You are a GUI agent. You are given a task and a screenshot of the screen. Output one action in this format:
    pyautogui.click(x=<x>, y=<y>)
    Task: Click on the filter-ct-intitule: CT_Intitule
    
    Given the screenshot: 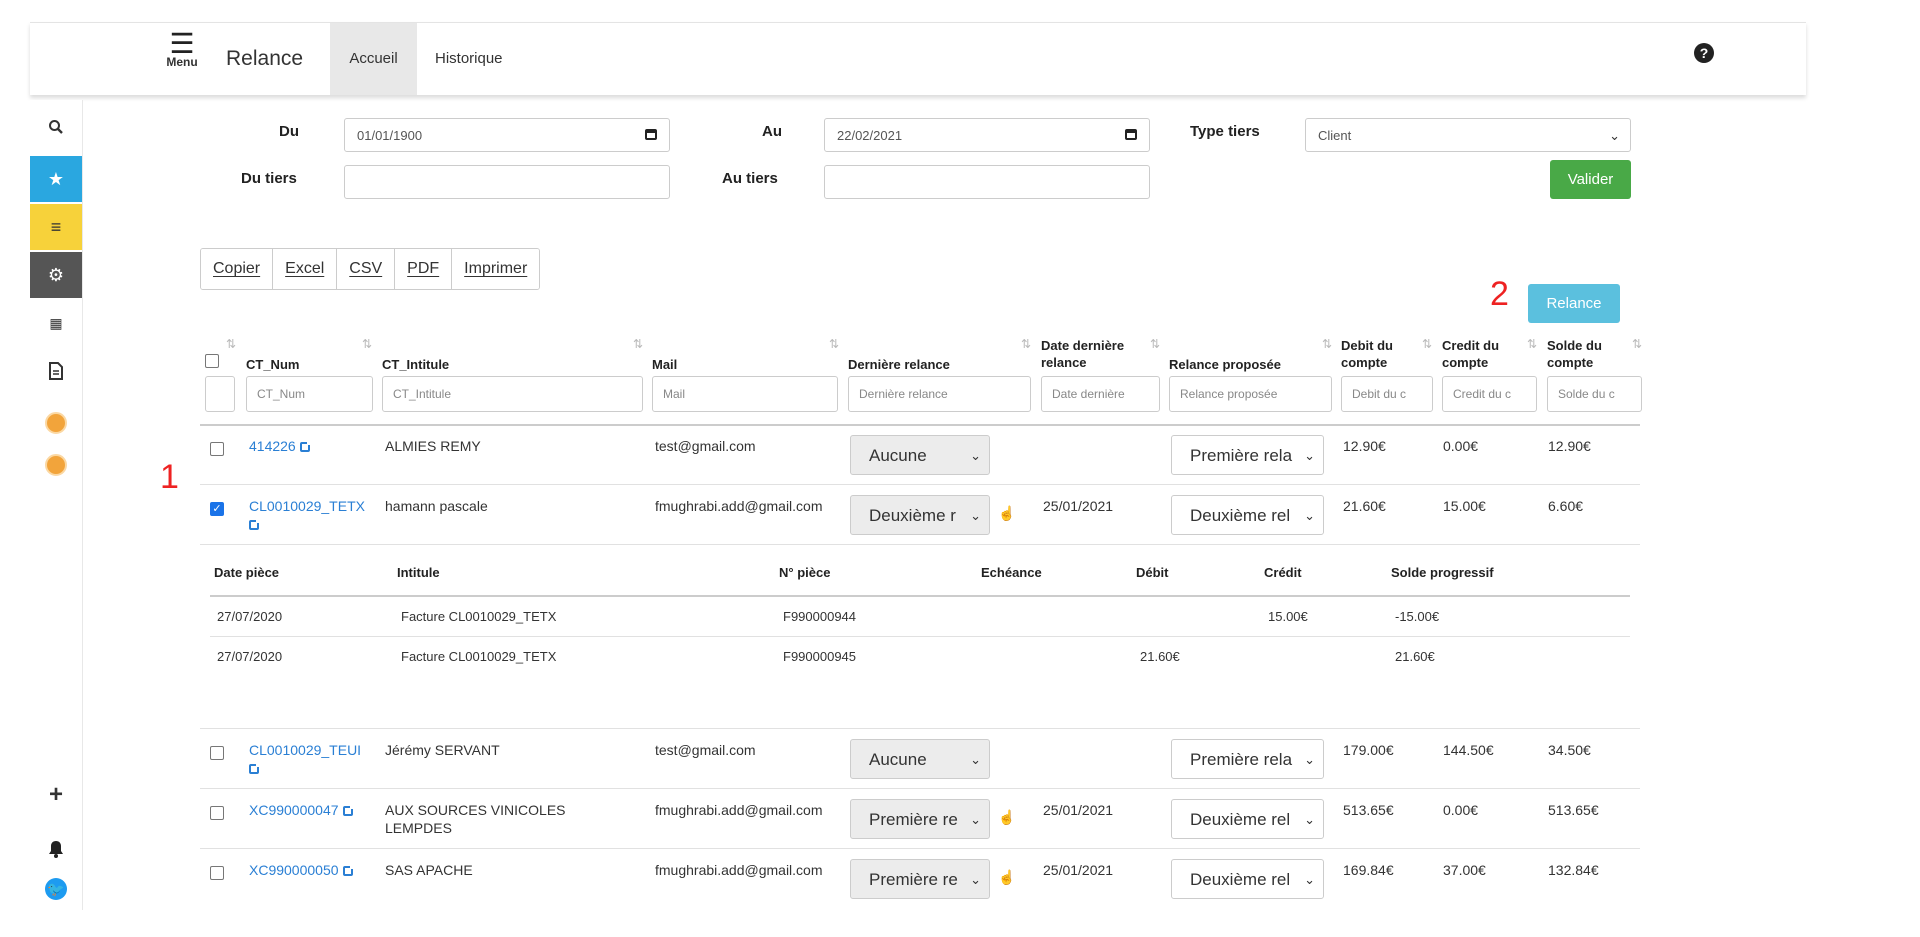 What is the action you would take?
    pyautogui.click(x=512, y=394)
    